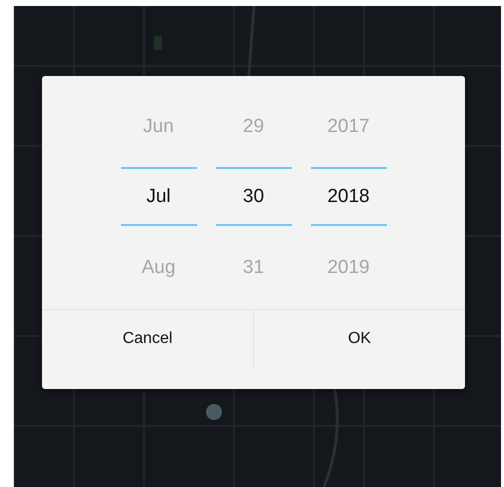  Describe the element at coordinates (348, 127) in the screenshot. I see `picker-option: 2017` at that location.